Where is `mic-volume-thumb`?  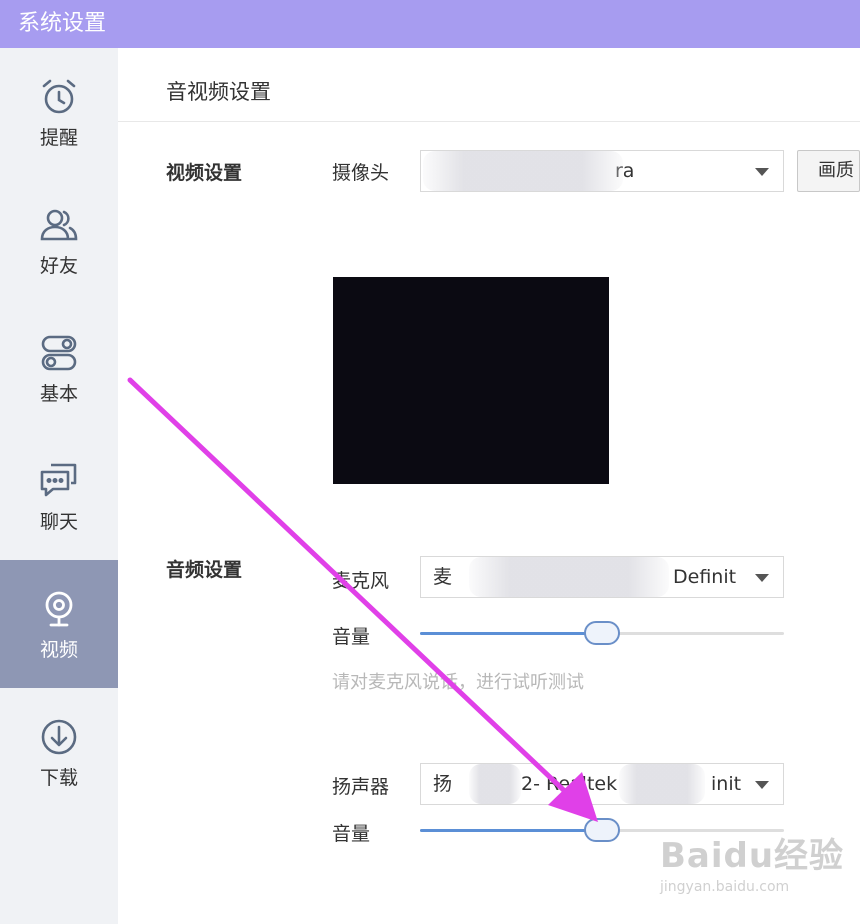
mic-volume-thumb is located at coordinates (602, 633).